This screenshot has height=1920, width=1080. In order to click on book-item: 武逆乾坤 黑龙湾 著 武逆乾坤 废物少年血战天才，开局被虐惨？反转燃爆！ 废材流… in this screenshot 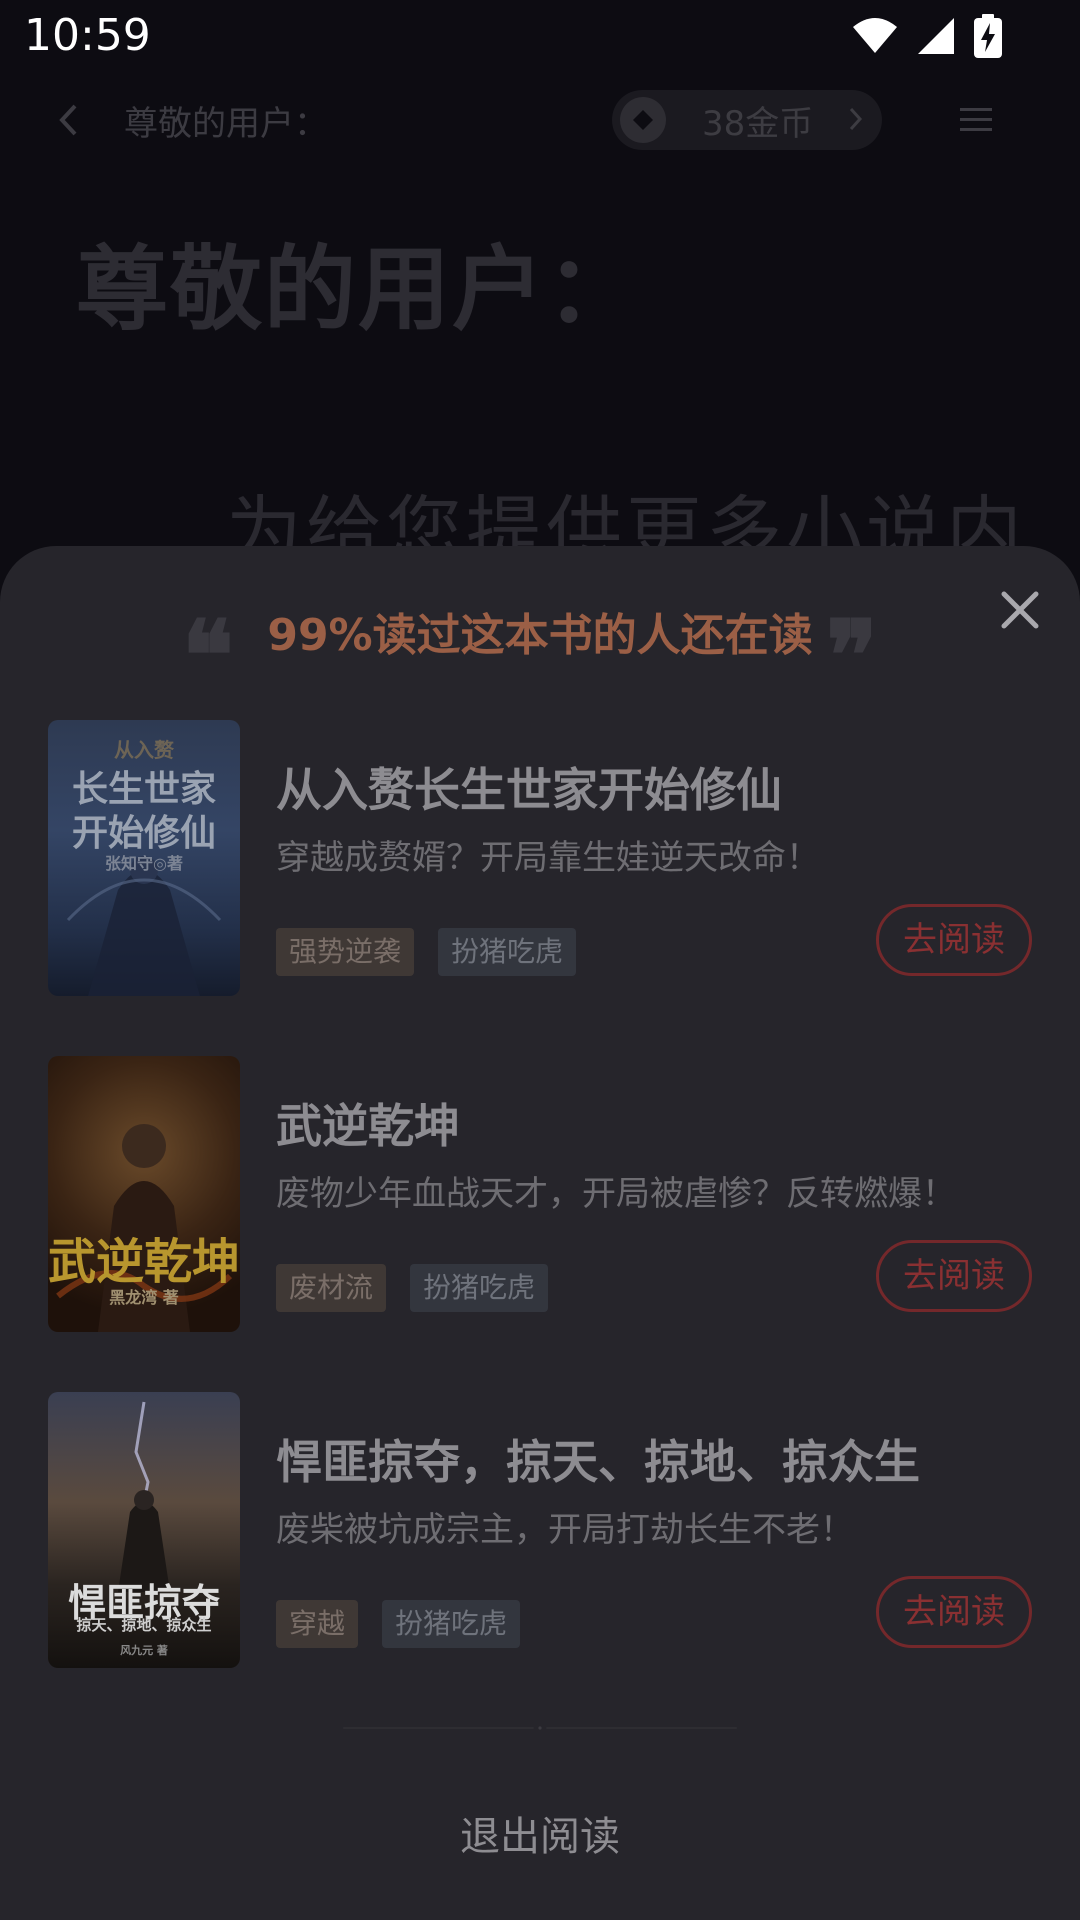, I will do `click(540, 1194)`.